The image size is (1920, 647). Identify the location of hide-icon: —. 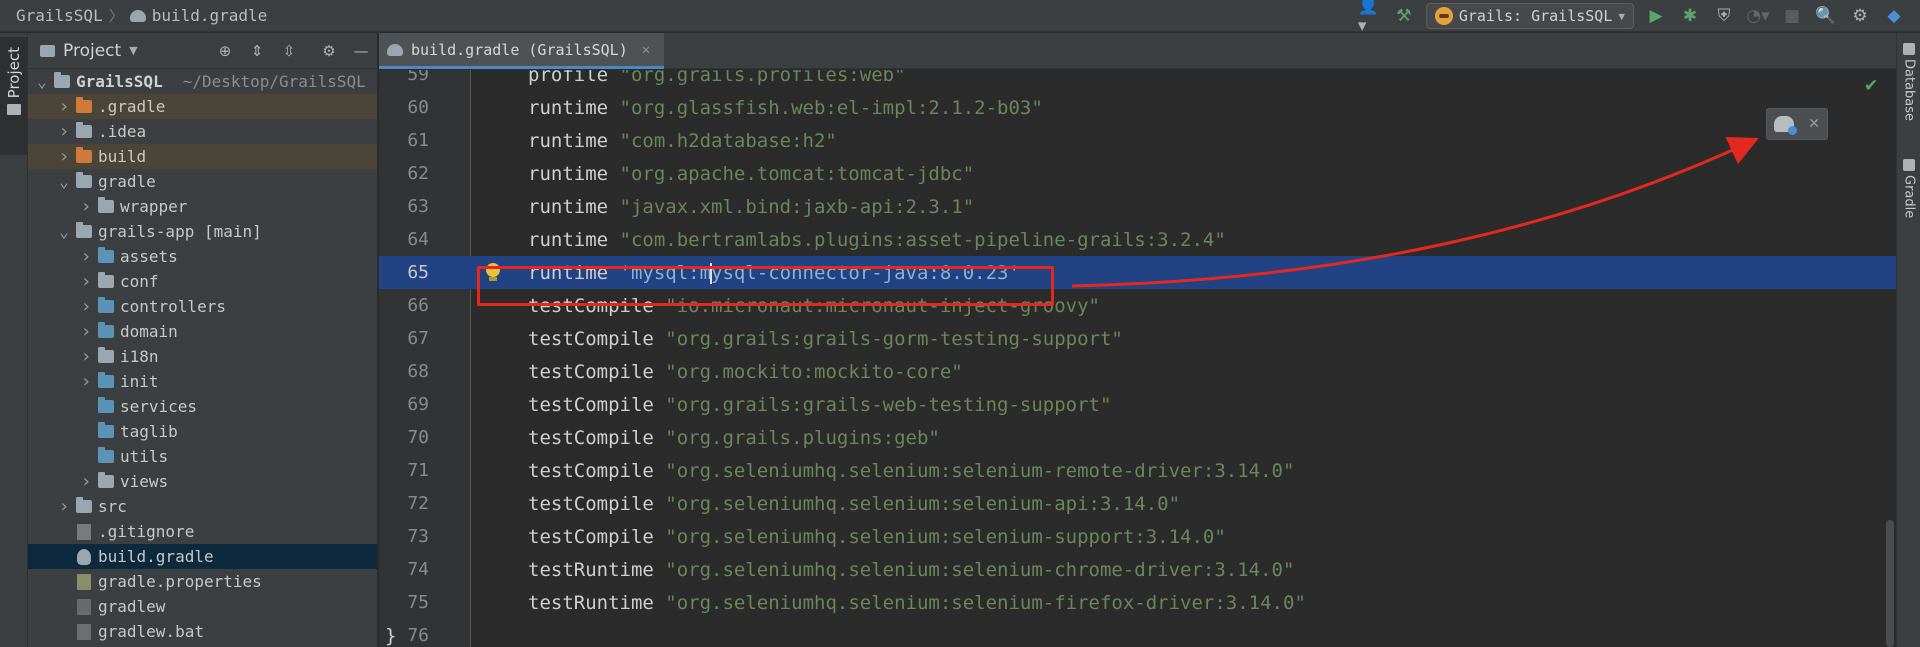
(361, 51).